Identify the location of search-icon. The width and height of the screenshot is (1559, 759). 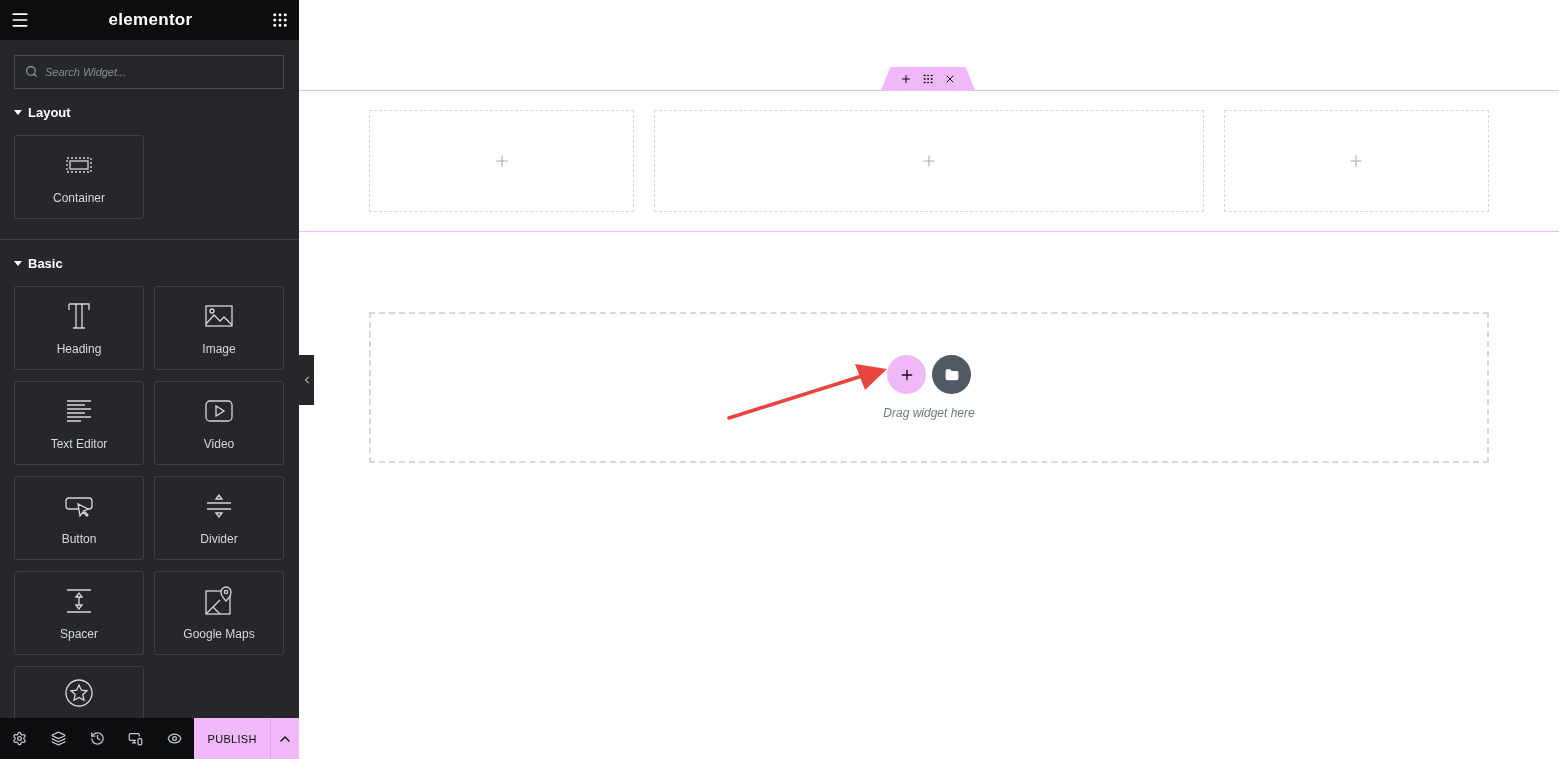
(31, 71).